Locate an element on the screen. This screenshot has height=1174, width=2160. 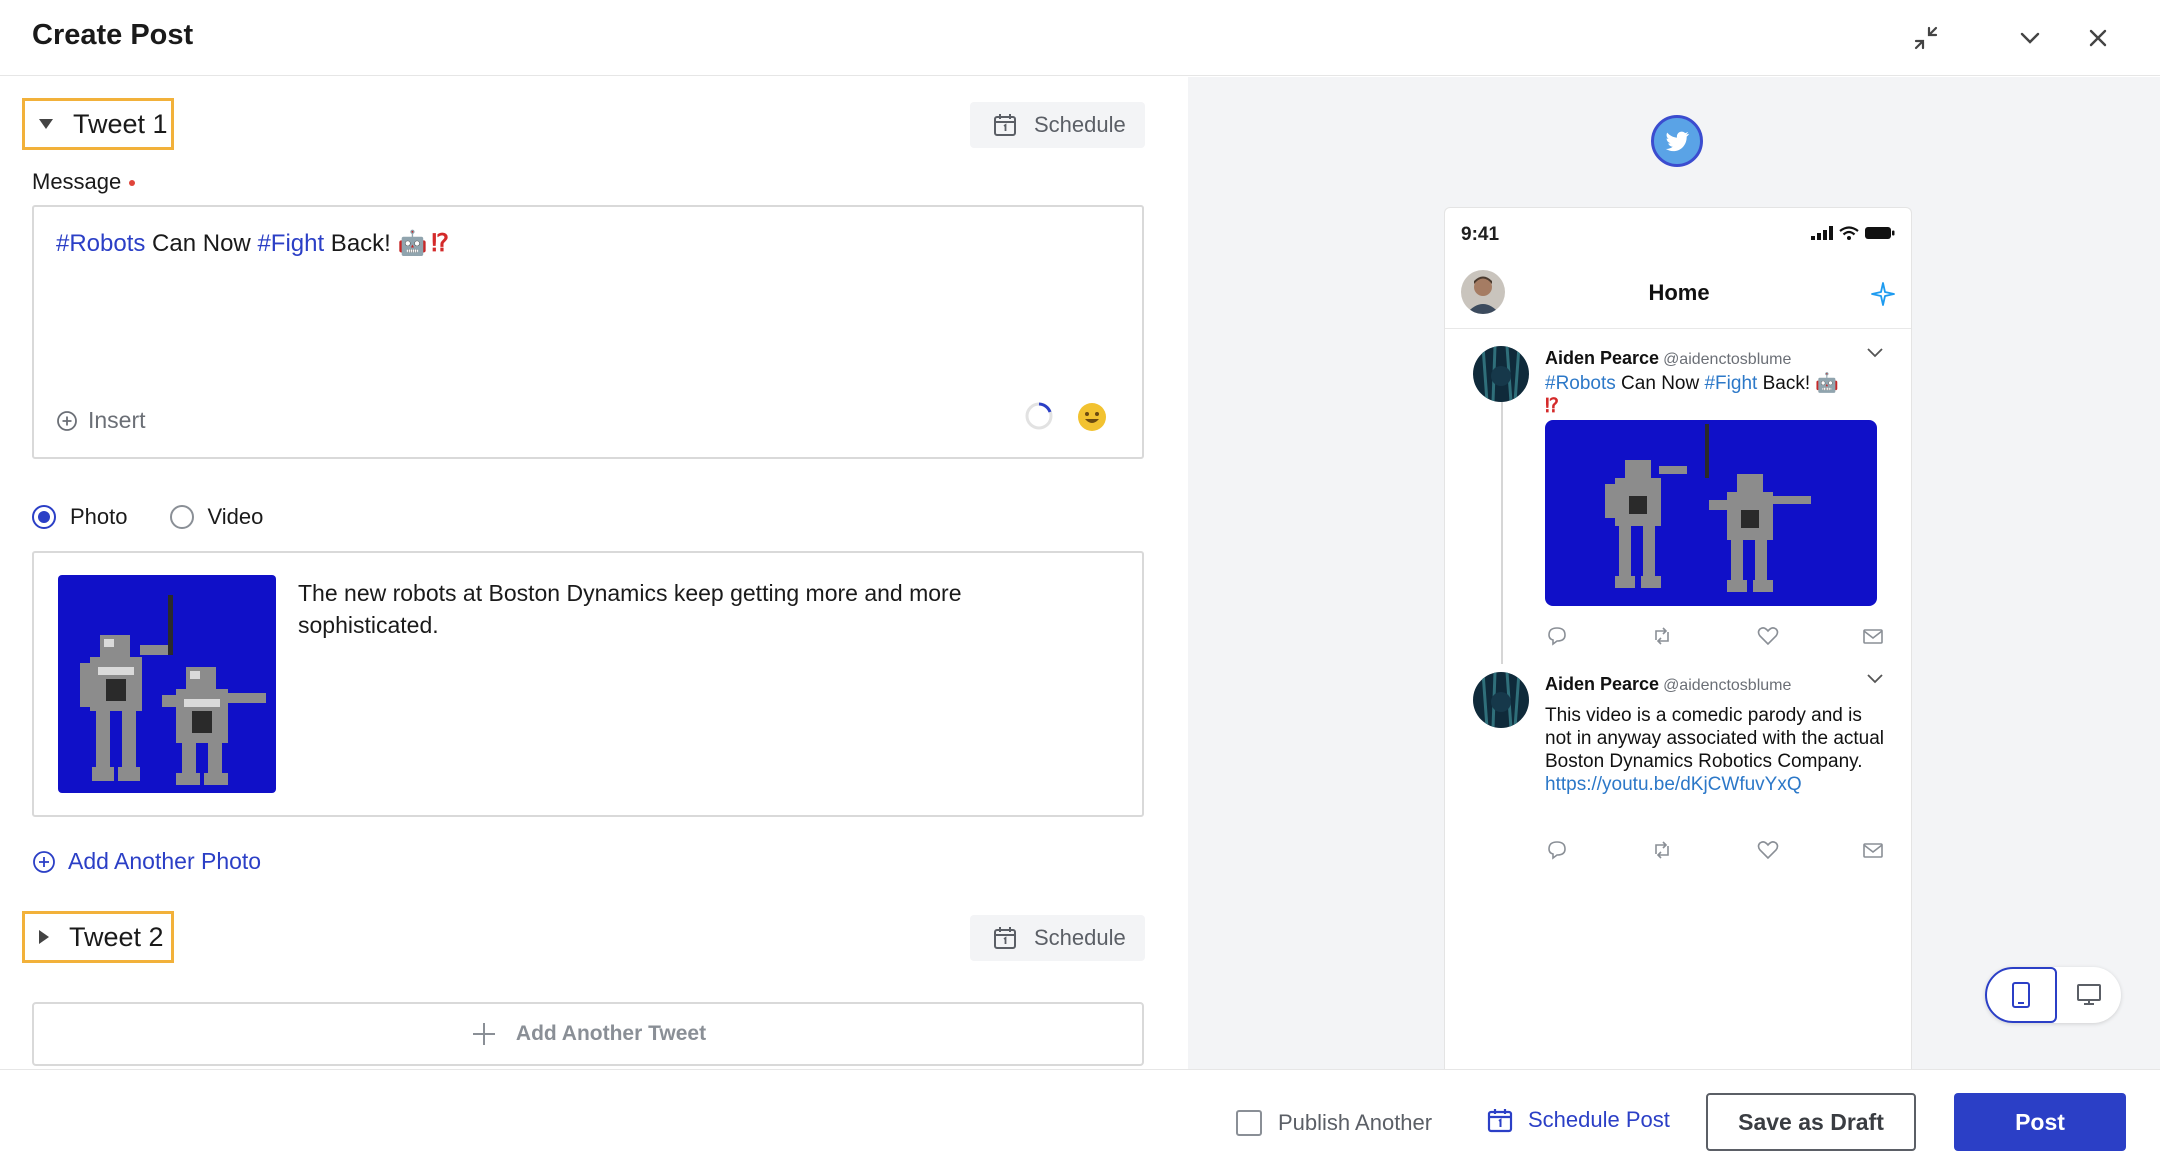
desktop-view-button is located at coordinates (2089, 995).